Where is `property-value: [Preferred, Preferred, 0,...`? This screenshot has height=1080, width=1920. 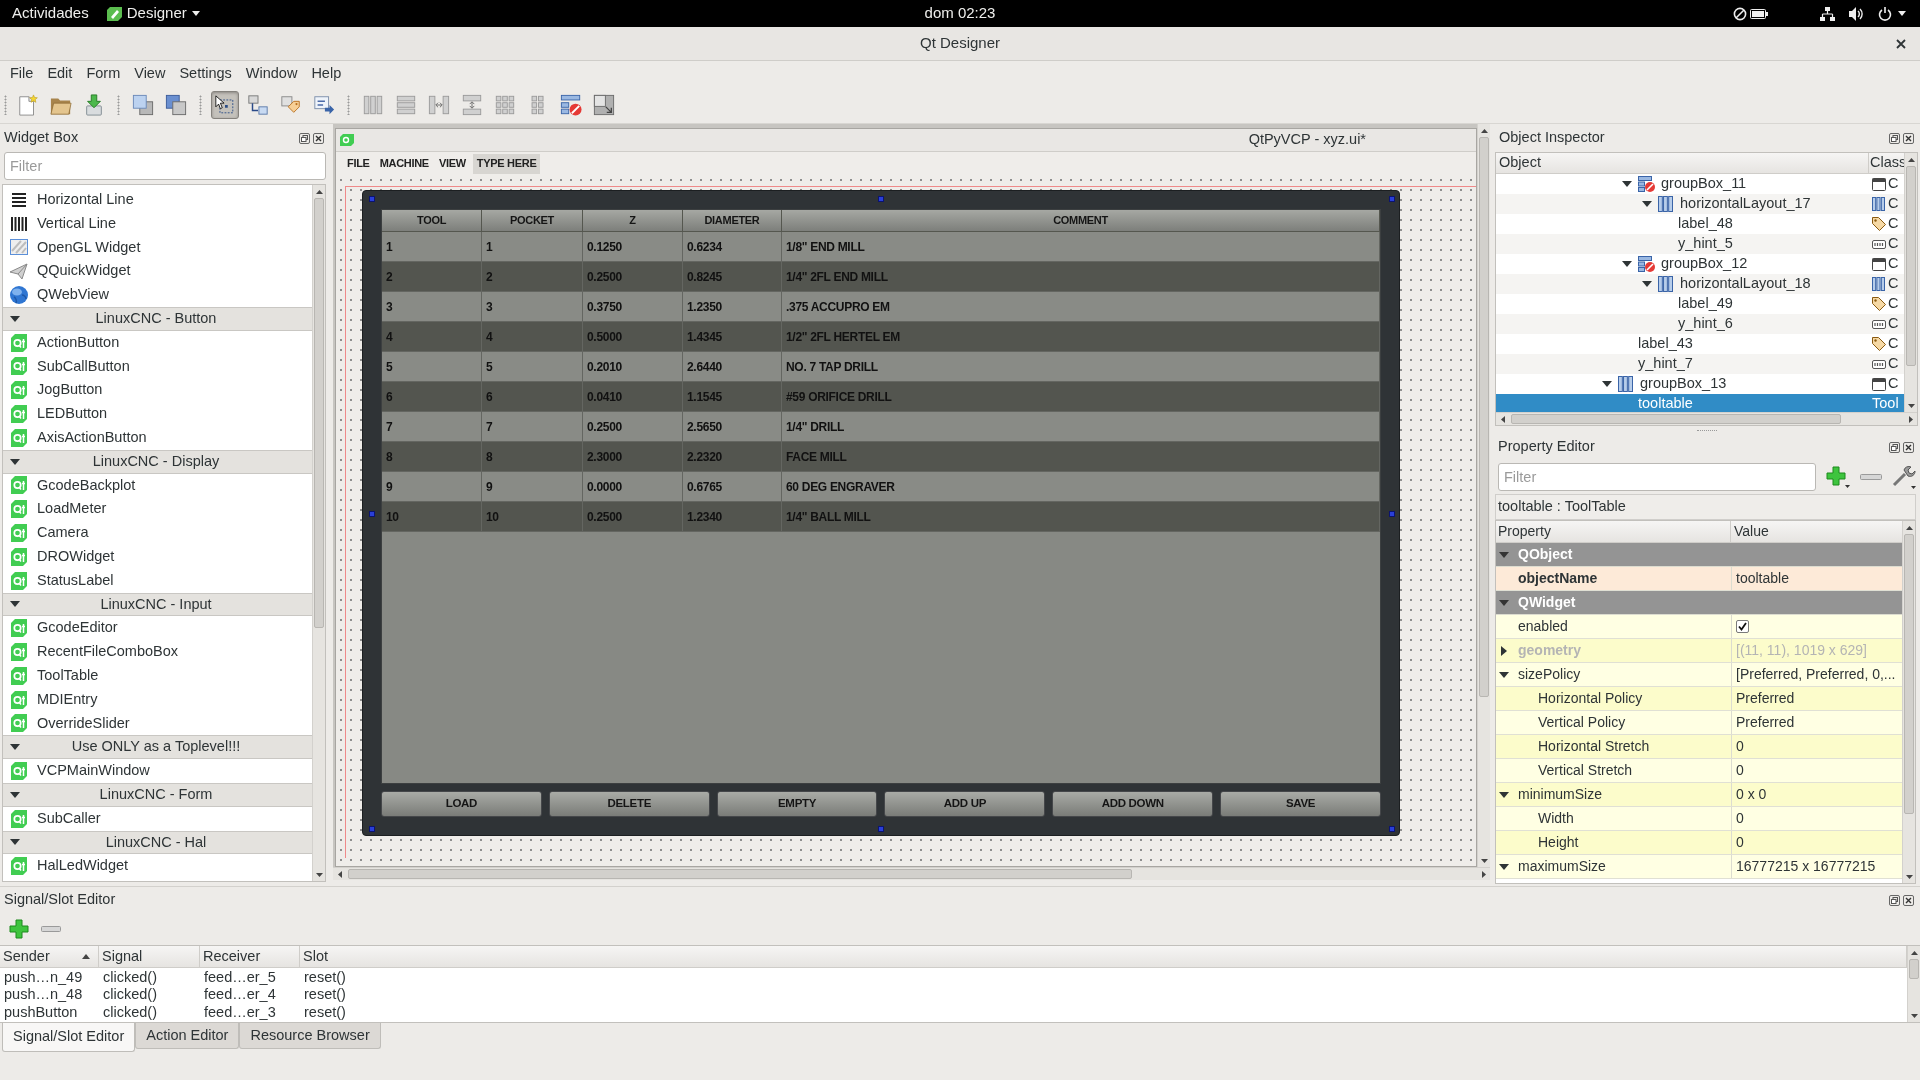
property-value: [Preferred, Preferred, 0,... is located at coordinates (1816, 674).